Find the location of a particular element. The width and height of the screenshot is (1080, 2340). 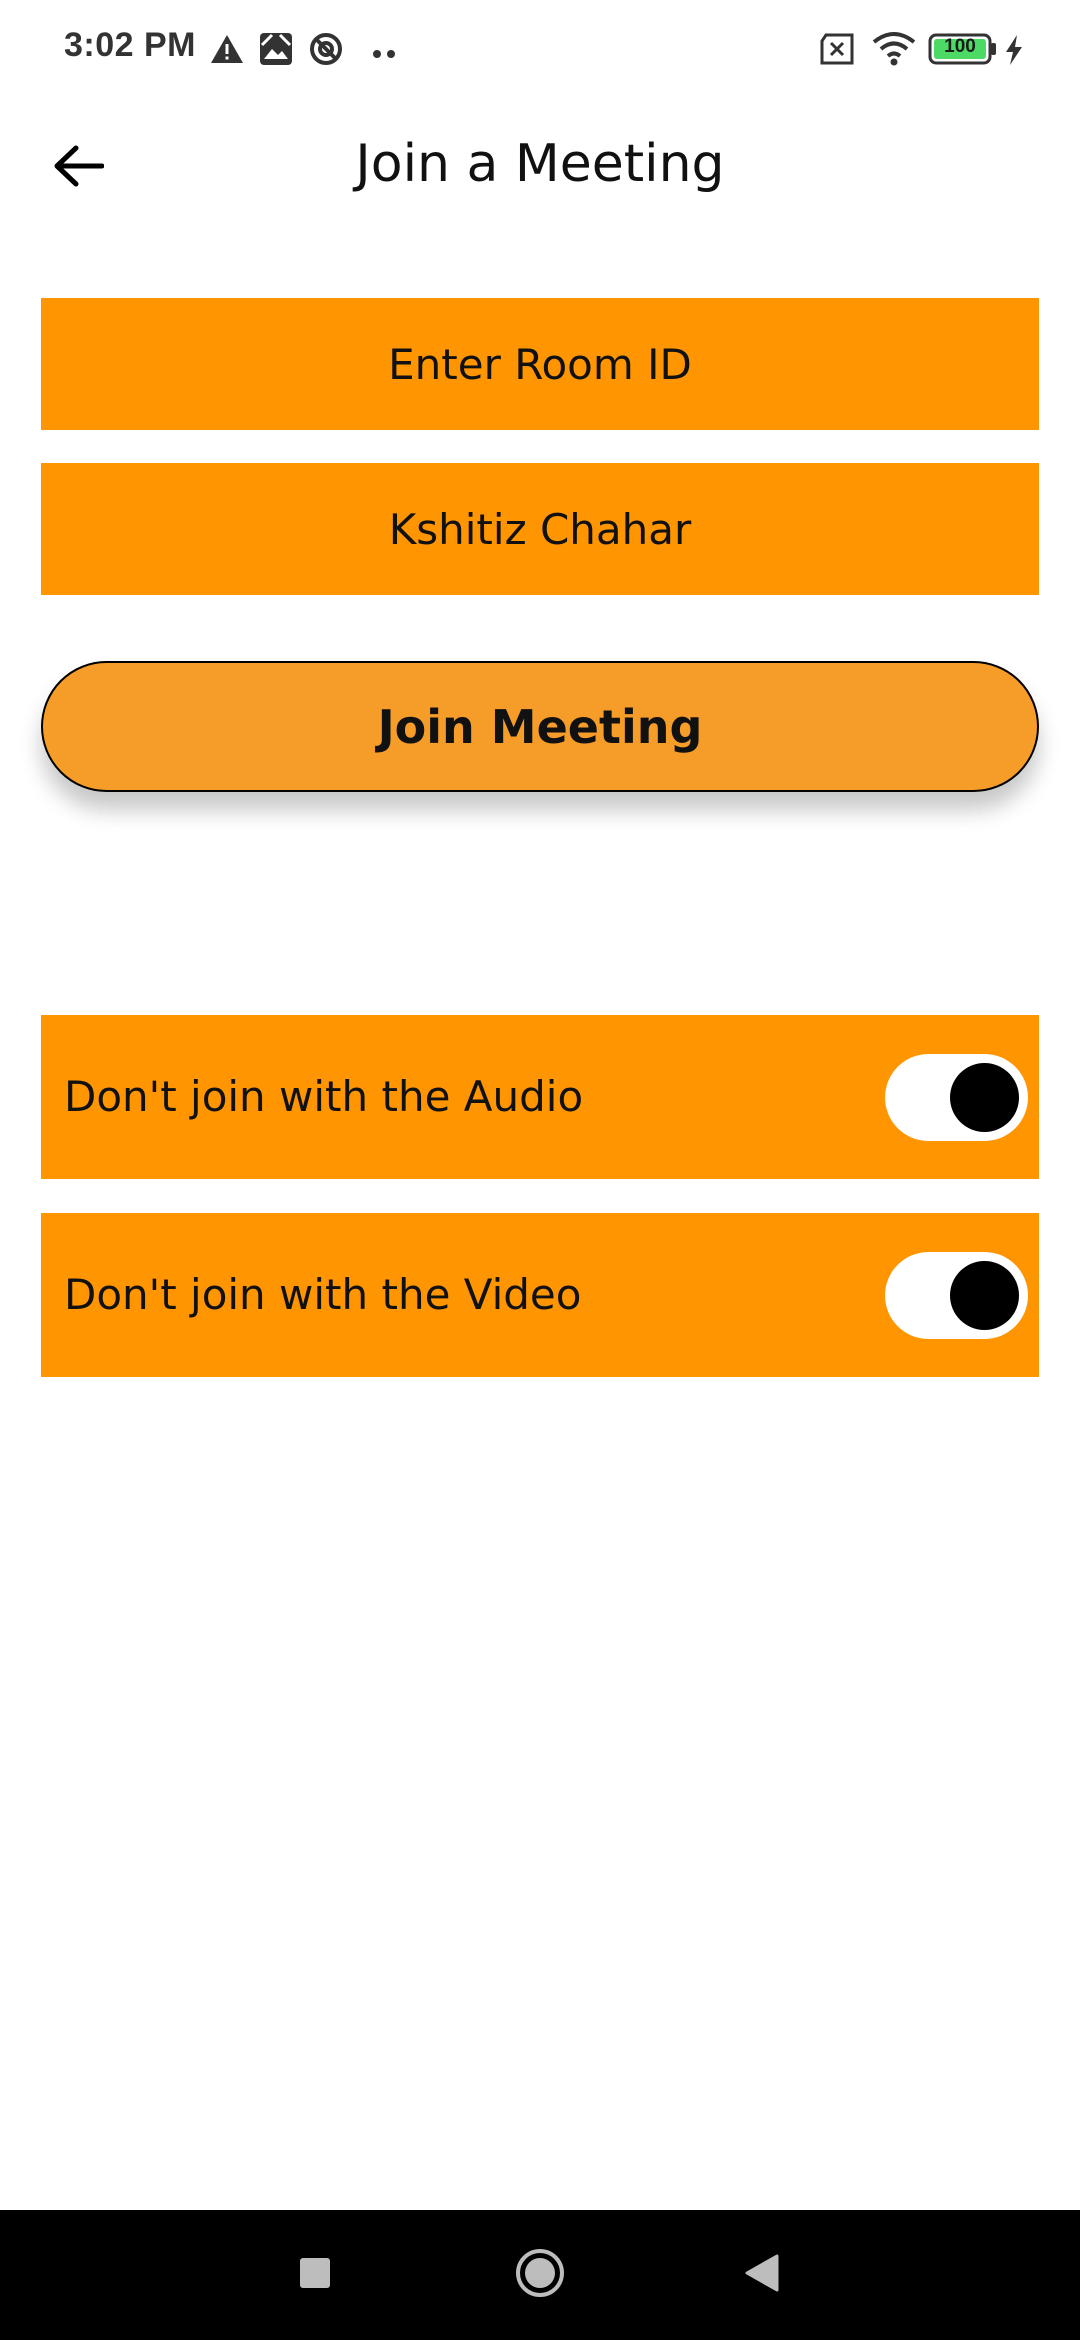

no-sim-icon is located at coordinates (837, 51).